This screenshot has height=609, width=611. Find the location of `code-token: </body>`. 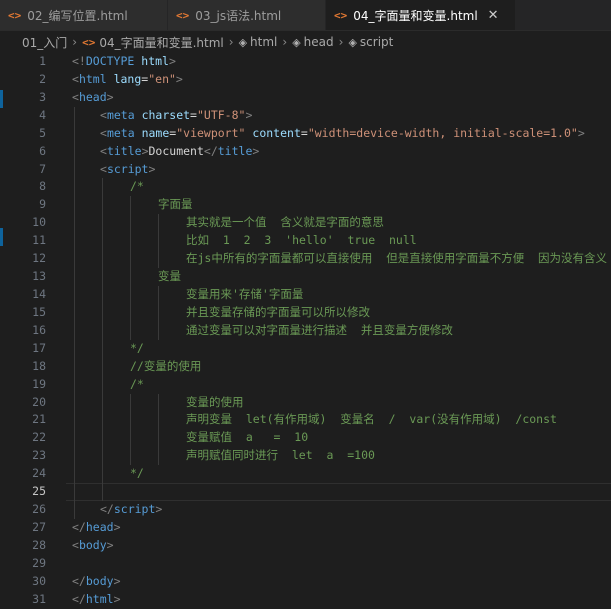

code-token: </body> is located at coordinates (96, 582).